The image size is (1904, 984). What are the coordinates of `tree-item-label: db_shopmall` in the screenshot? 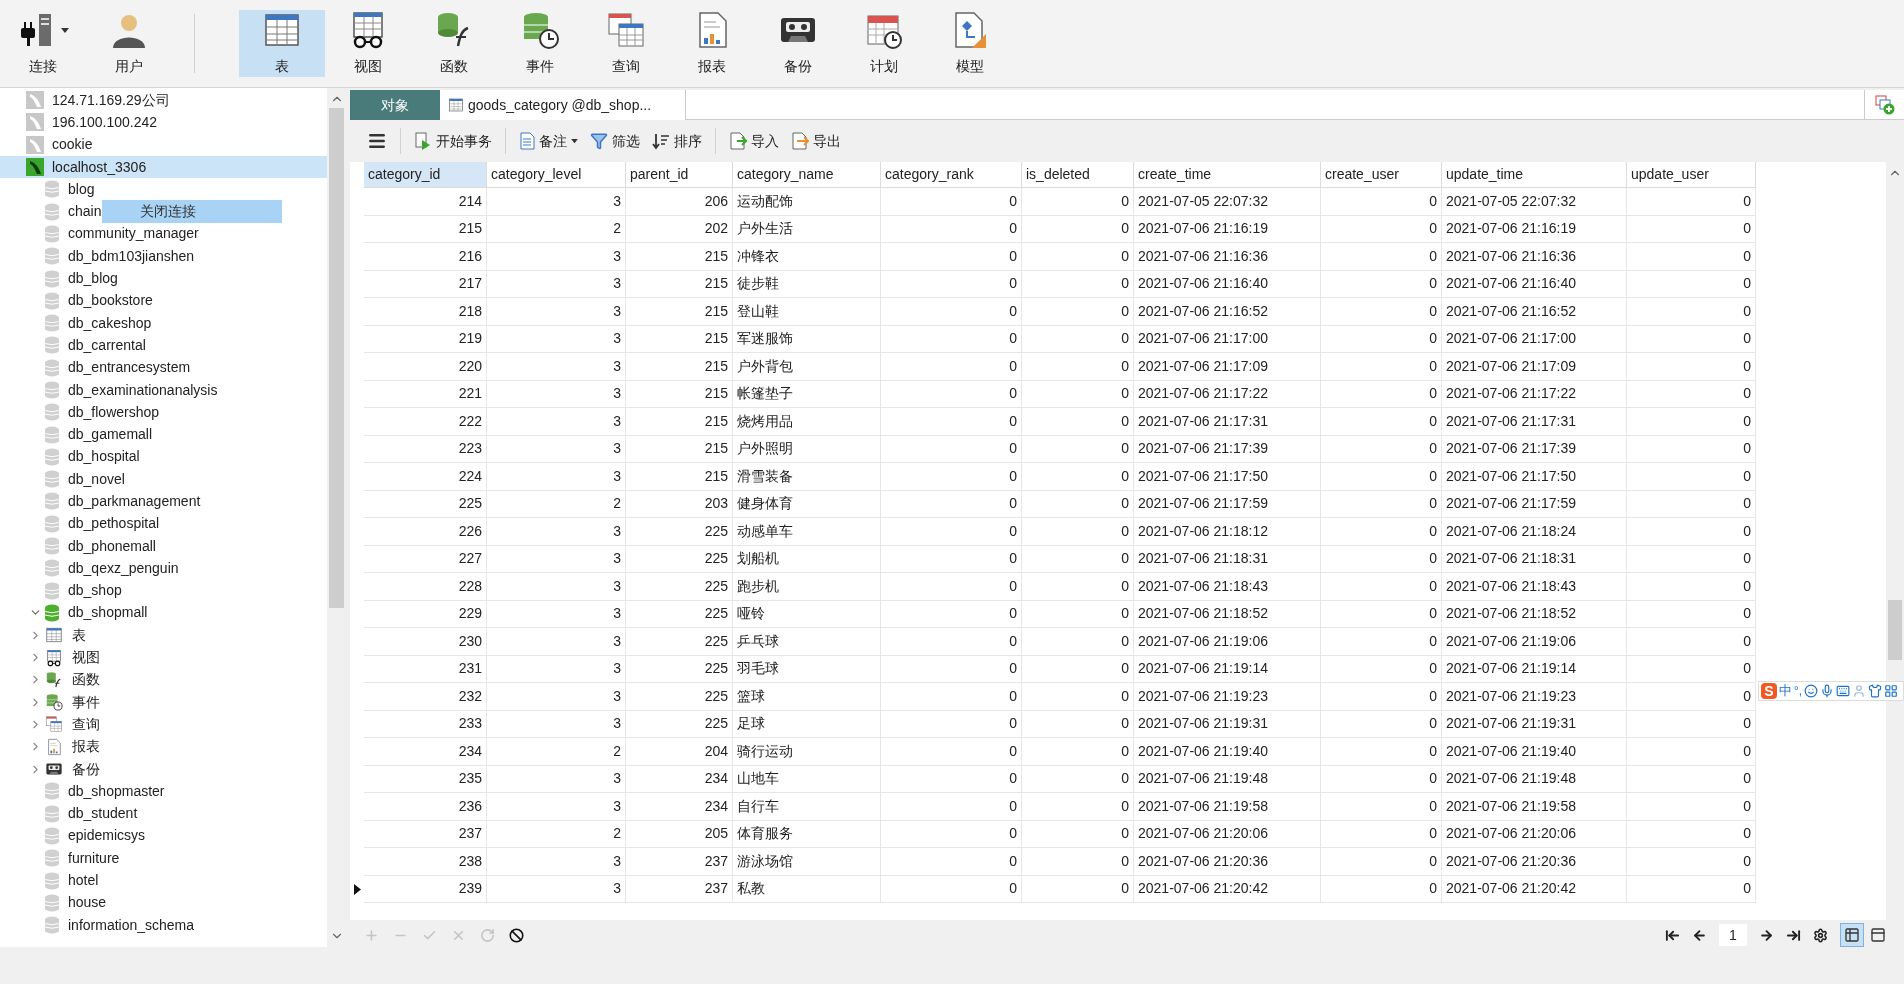 It's located at (108, 613).